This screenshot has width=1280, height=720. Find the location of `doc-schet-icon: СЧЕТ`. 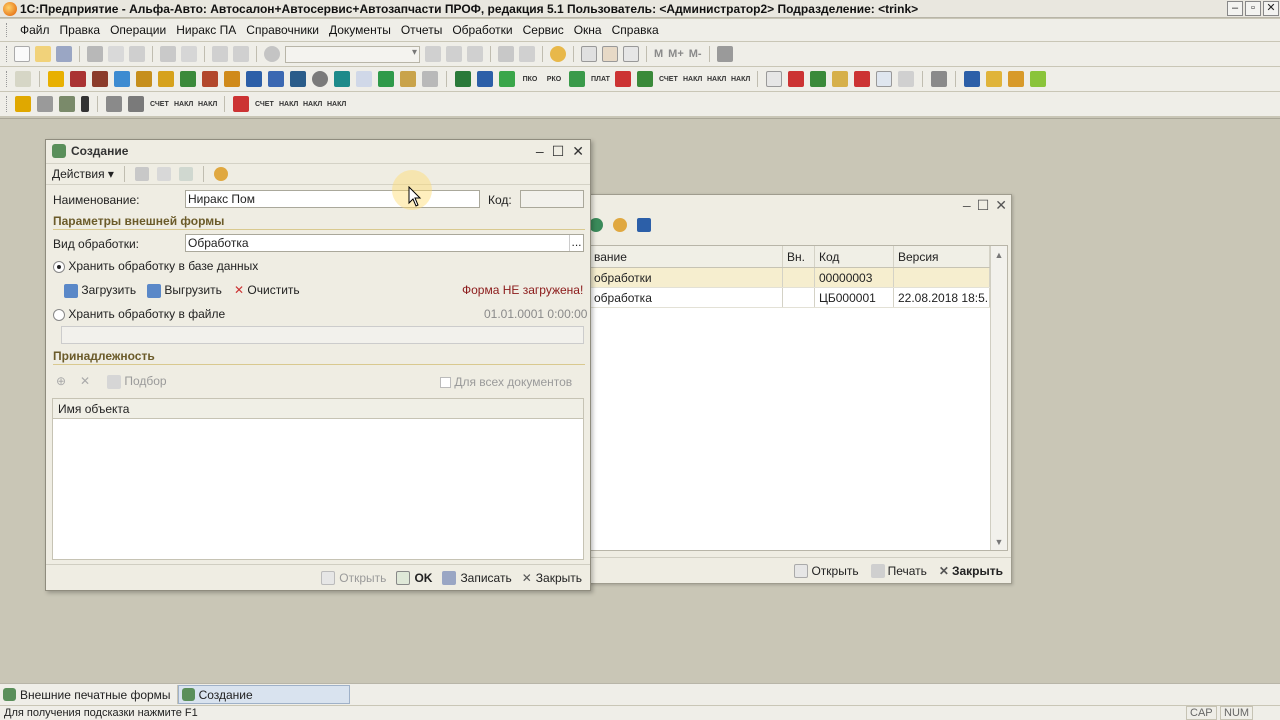

doc-schet-icon: СЧЕТ is located at coordinates (264, 104).